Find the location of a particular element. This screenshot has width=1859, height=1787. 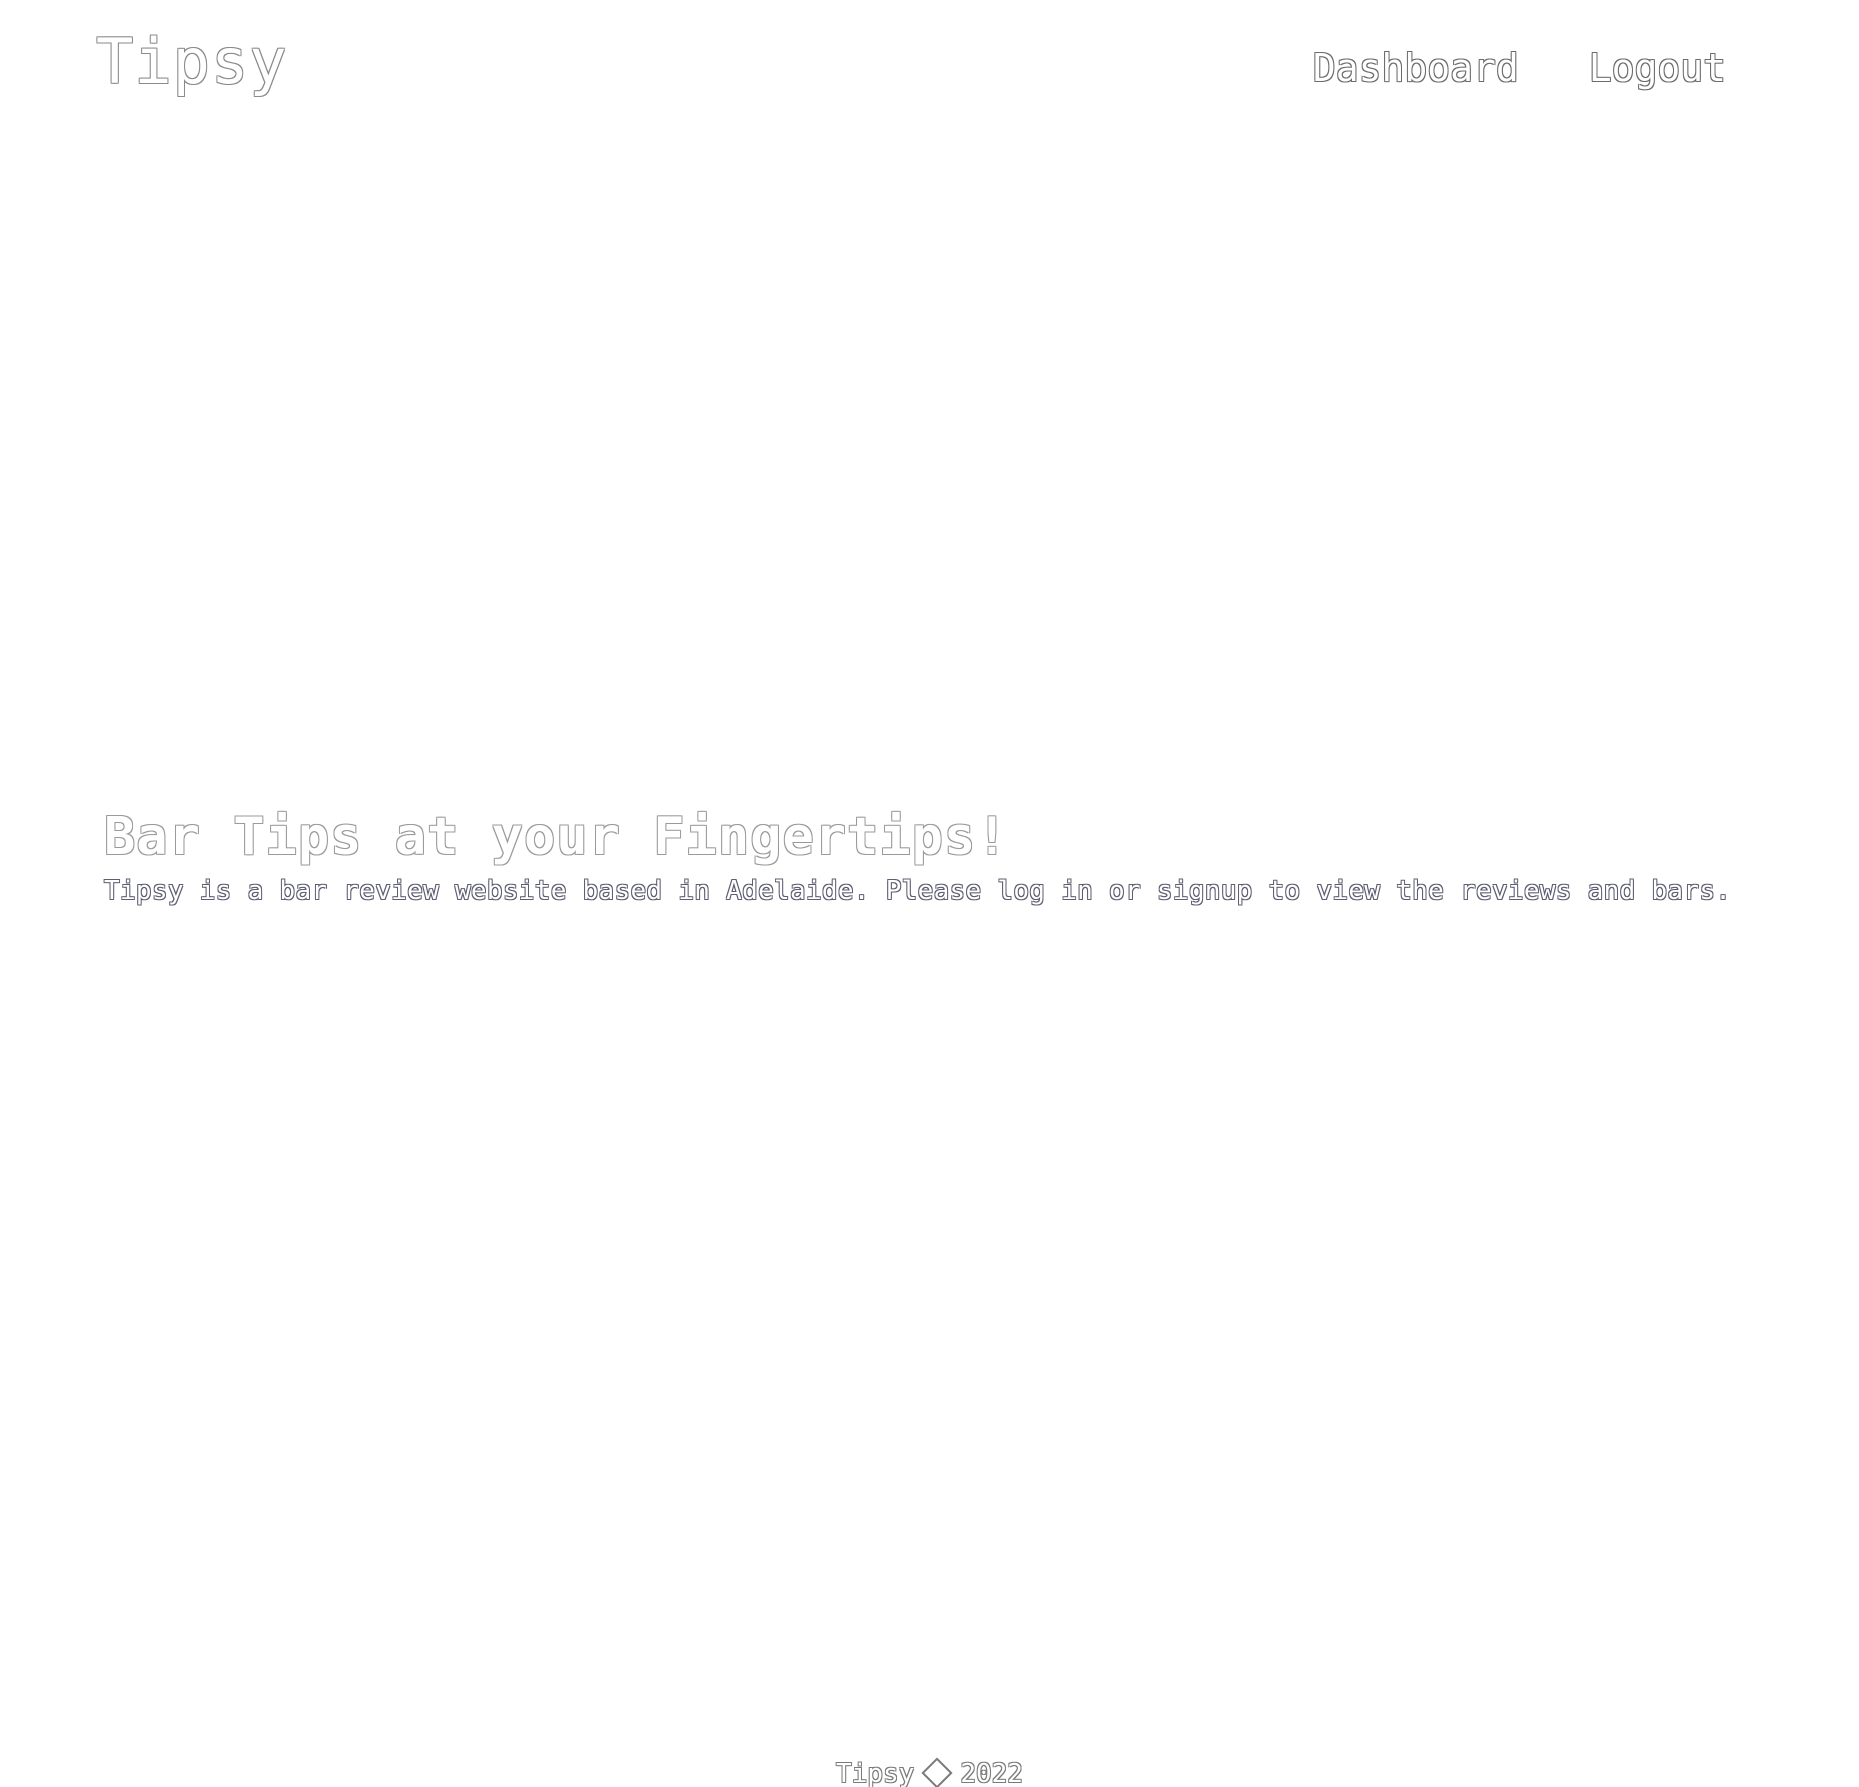

top-nav: Dashboard Logout is located at coordinates (1519, 68).